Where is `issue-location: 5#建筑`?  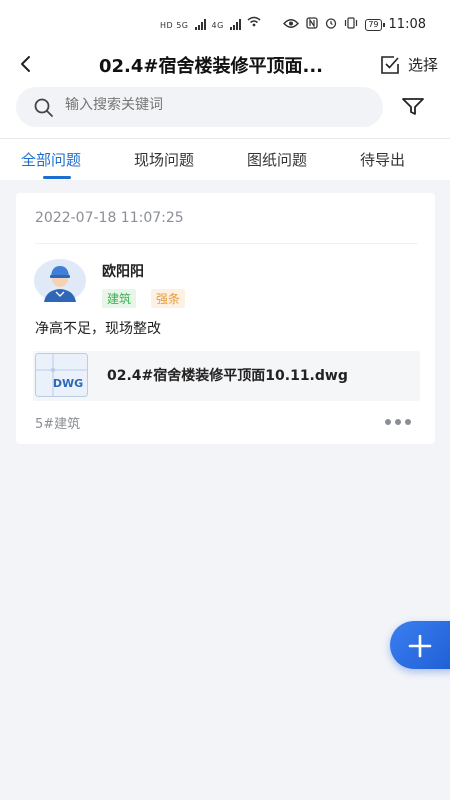 issue-location: 5#建筑 is located at coordinates (58, 424).